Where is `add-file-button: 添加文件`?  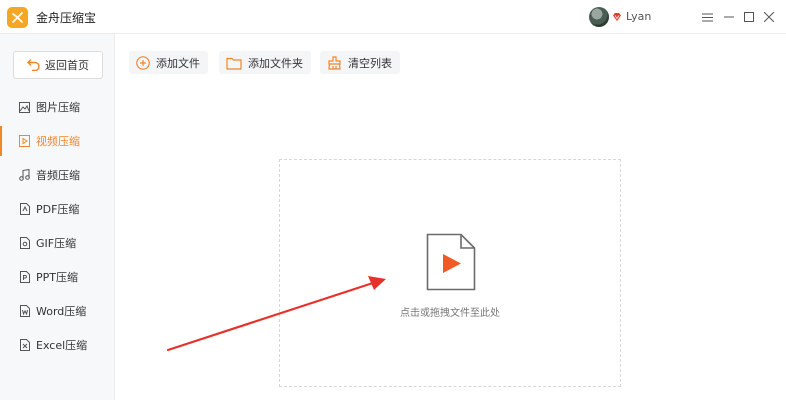
add-file-button: 添加文件 is located at coordinates (168, 62).